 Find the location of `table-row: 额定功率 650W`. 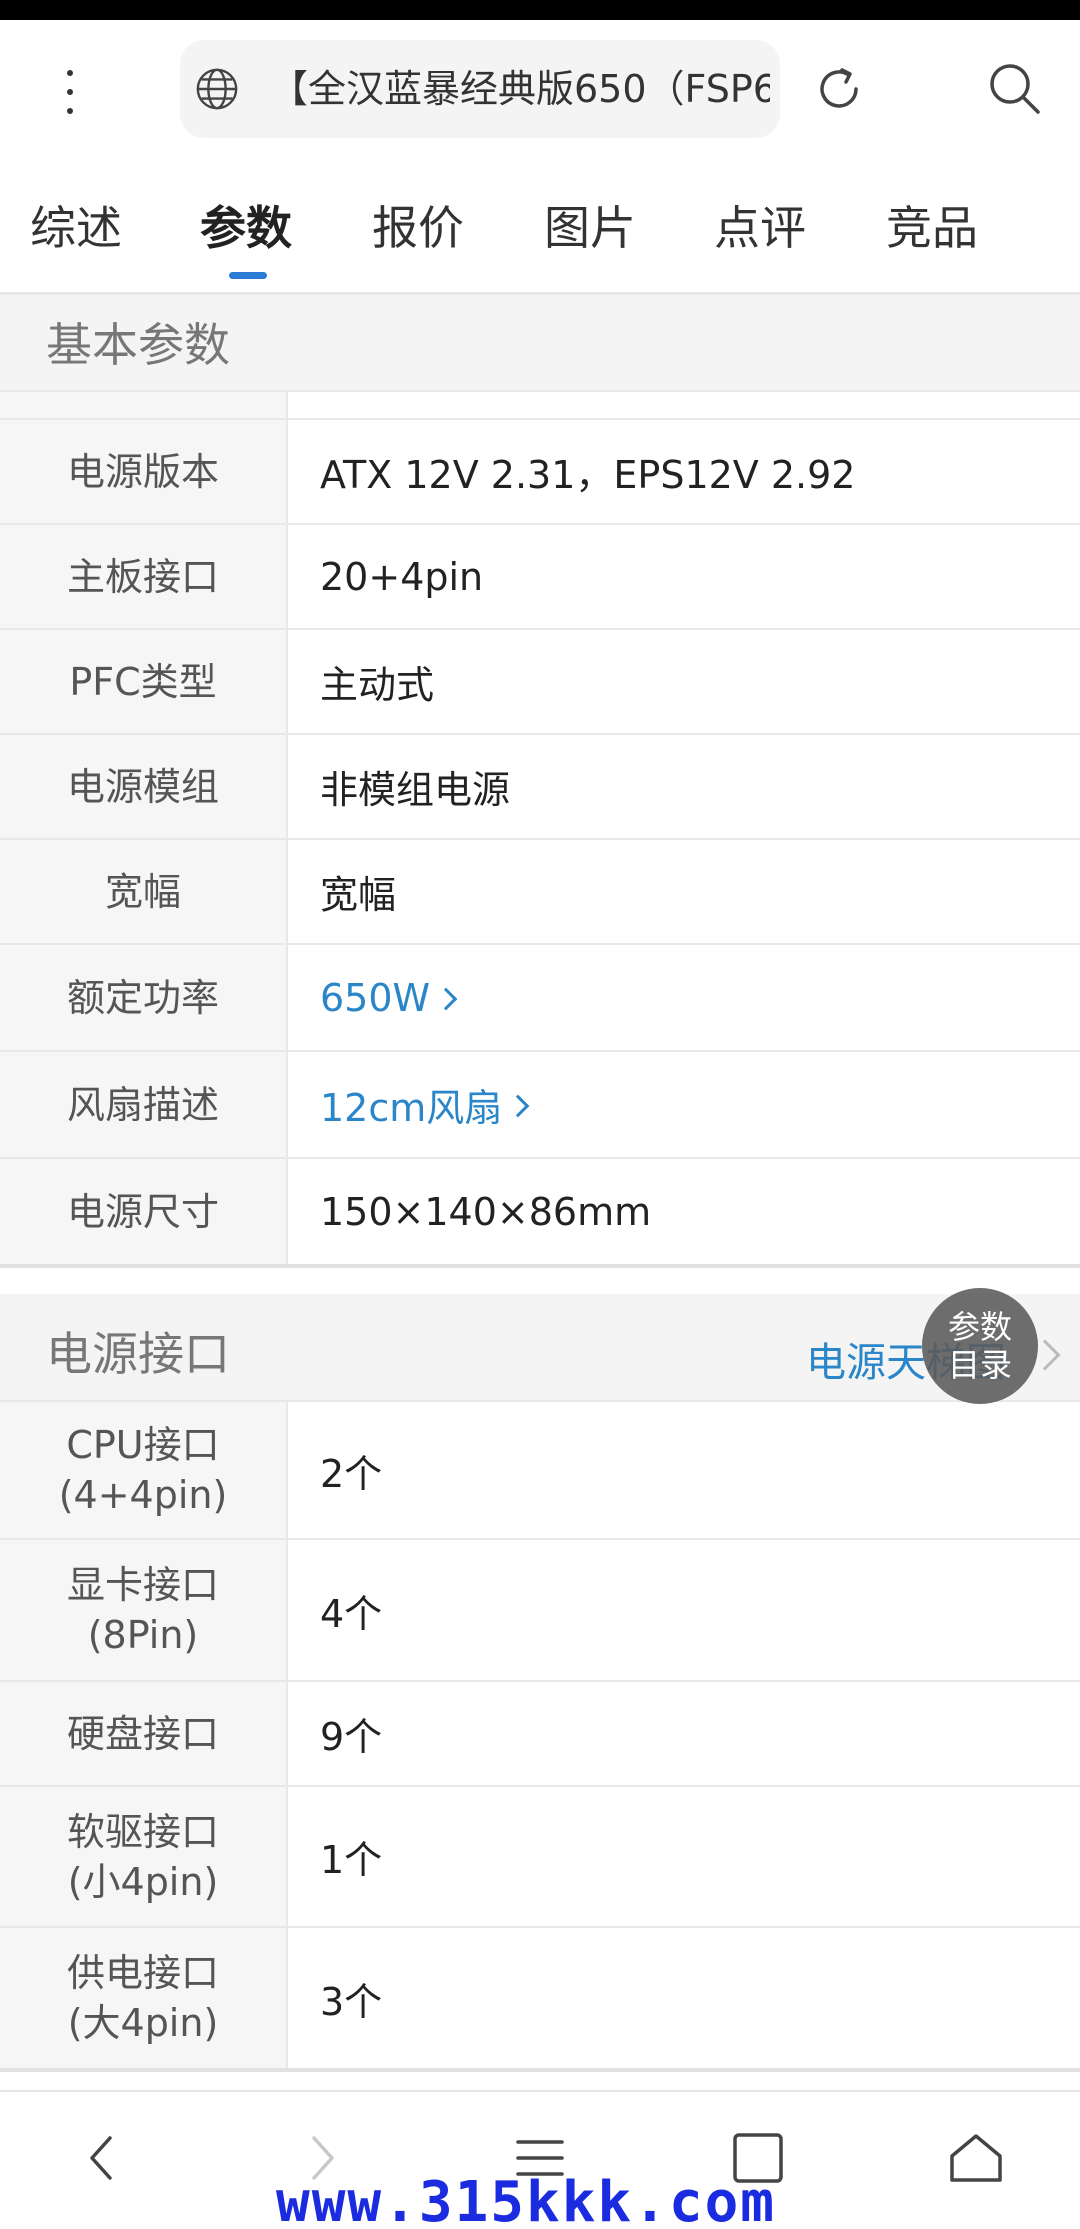

table-row: 额定功率 650W is located at coordinates (540, 998).